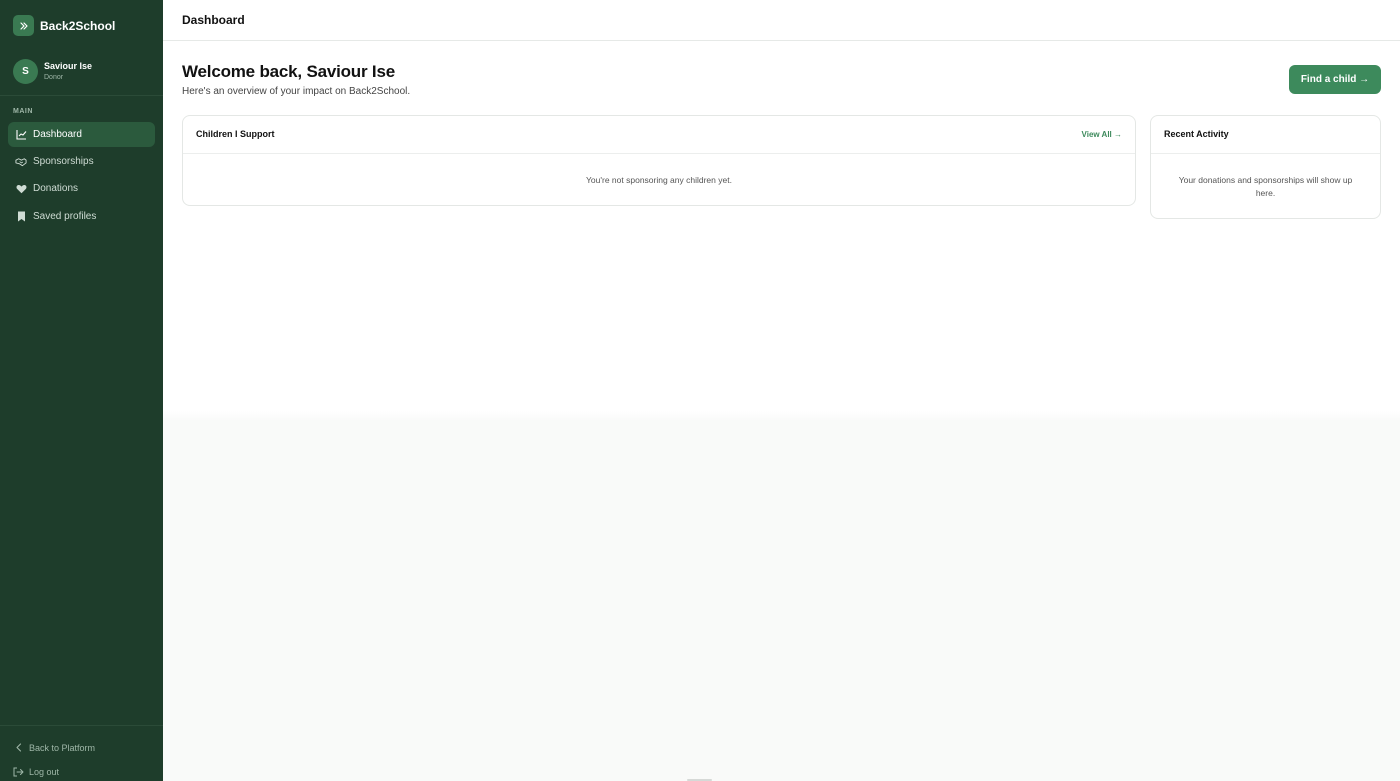  I want to click on view-all-link: View All →, so click(1102, 134).